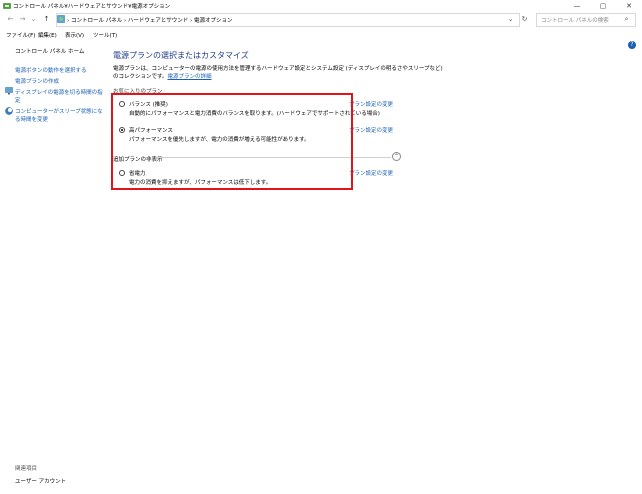 This screenshot has height=494, width=642. I want to click on close-button: ✕, so click(629, 6).